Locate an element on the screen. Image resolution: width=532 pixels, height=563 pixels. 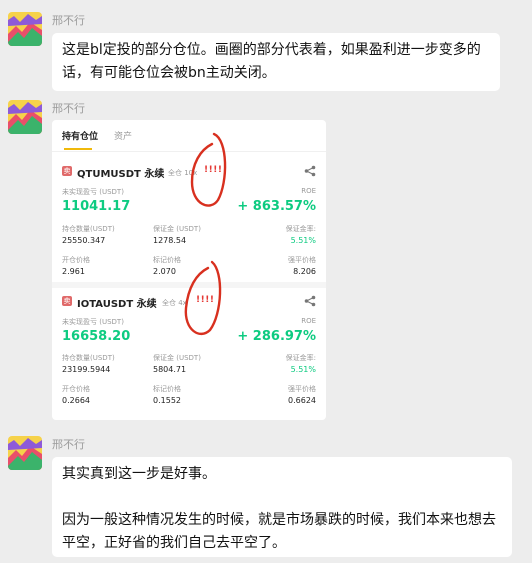
mark-price: 2.070 is located at coordinates (164, 271).